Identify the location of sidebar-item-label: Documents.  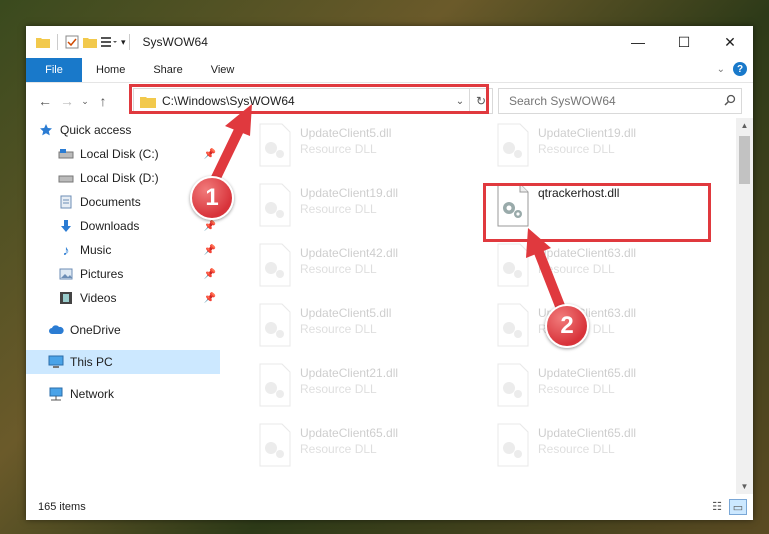
(110, 202).